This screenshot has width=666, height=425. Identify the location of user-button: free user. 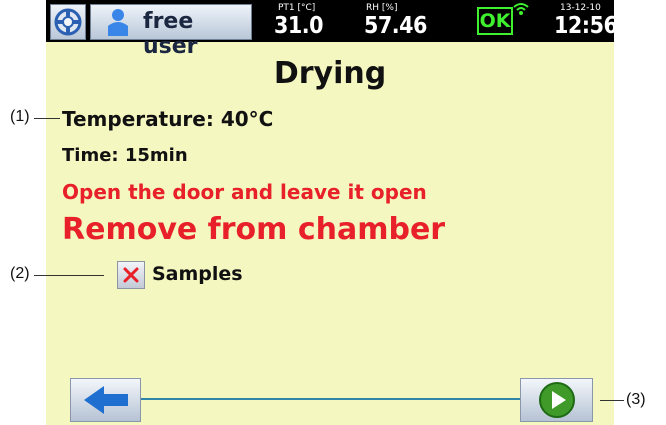
(171, 31).